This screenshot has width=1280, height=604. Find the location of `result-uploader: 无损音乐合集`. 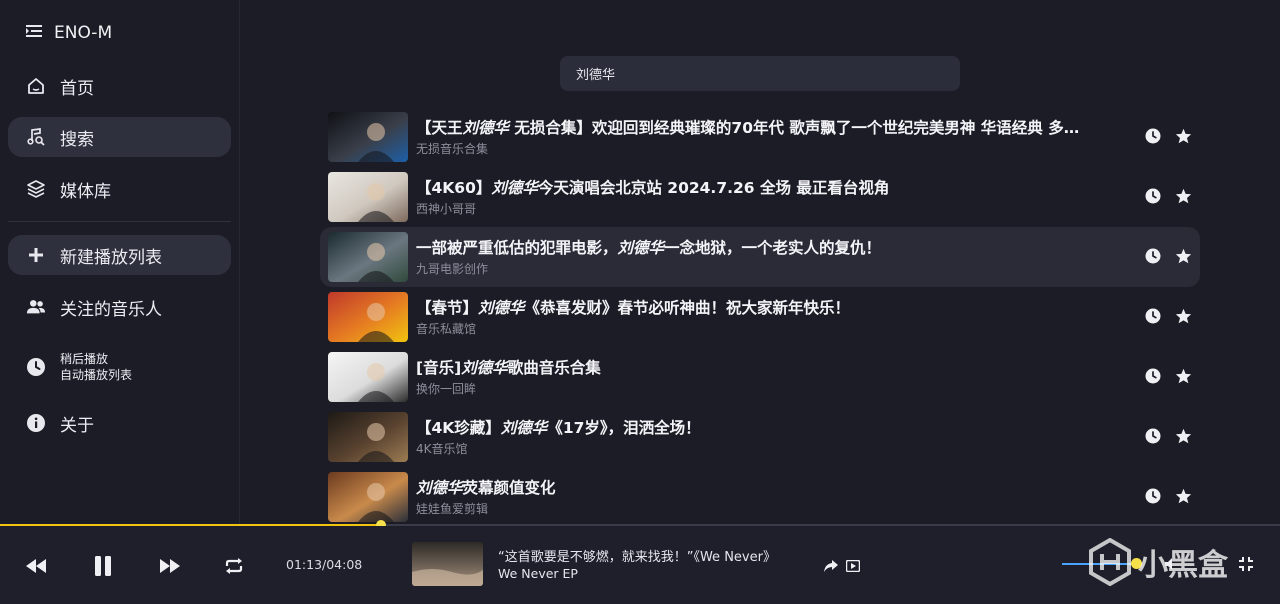

result-uploader: 无损音乐合集 is located at coordinates (452, 148).